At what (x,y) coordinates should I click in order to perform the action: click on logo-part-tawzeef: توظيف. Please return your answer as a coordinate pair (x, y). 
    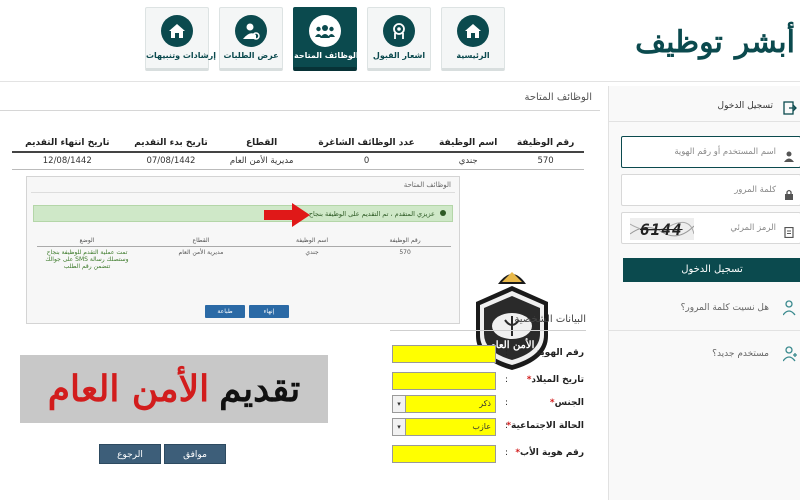
    Looking at the image, I should click on (679, 42).